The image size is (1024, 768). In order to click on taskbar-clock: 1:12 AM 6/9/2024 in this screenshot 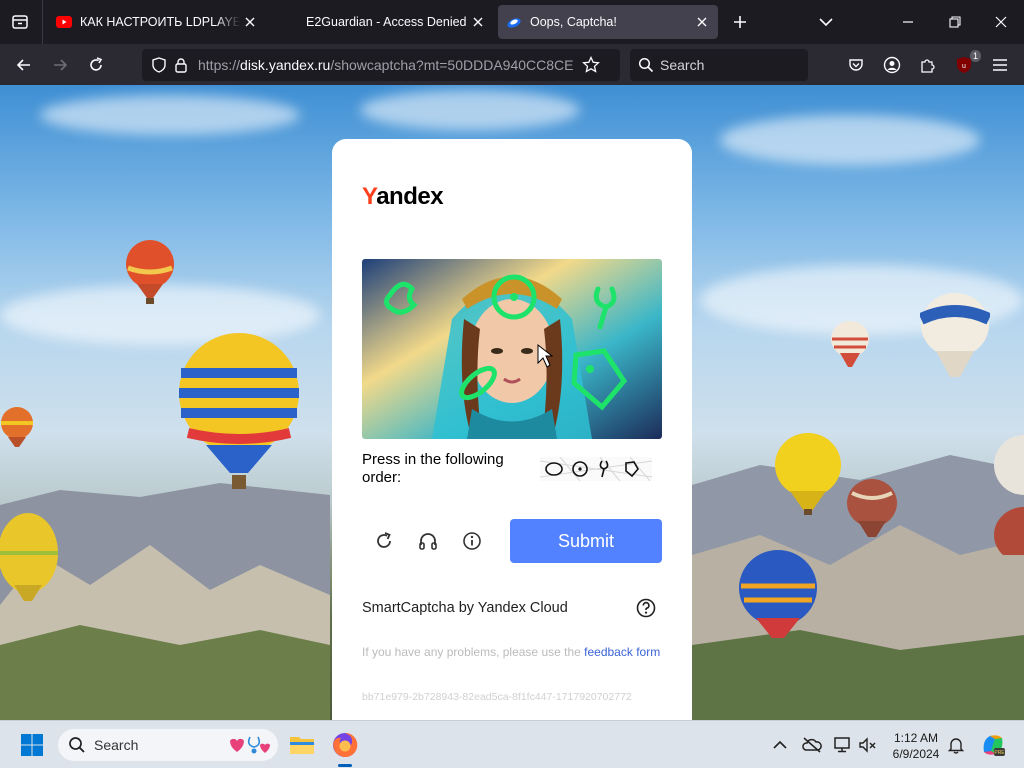, I will do `click(916, 746)`.